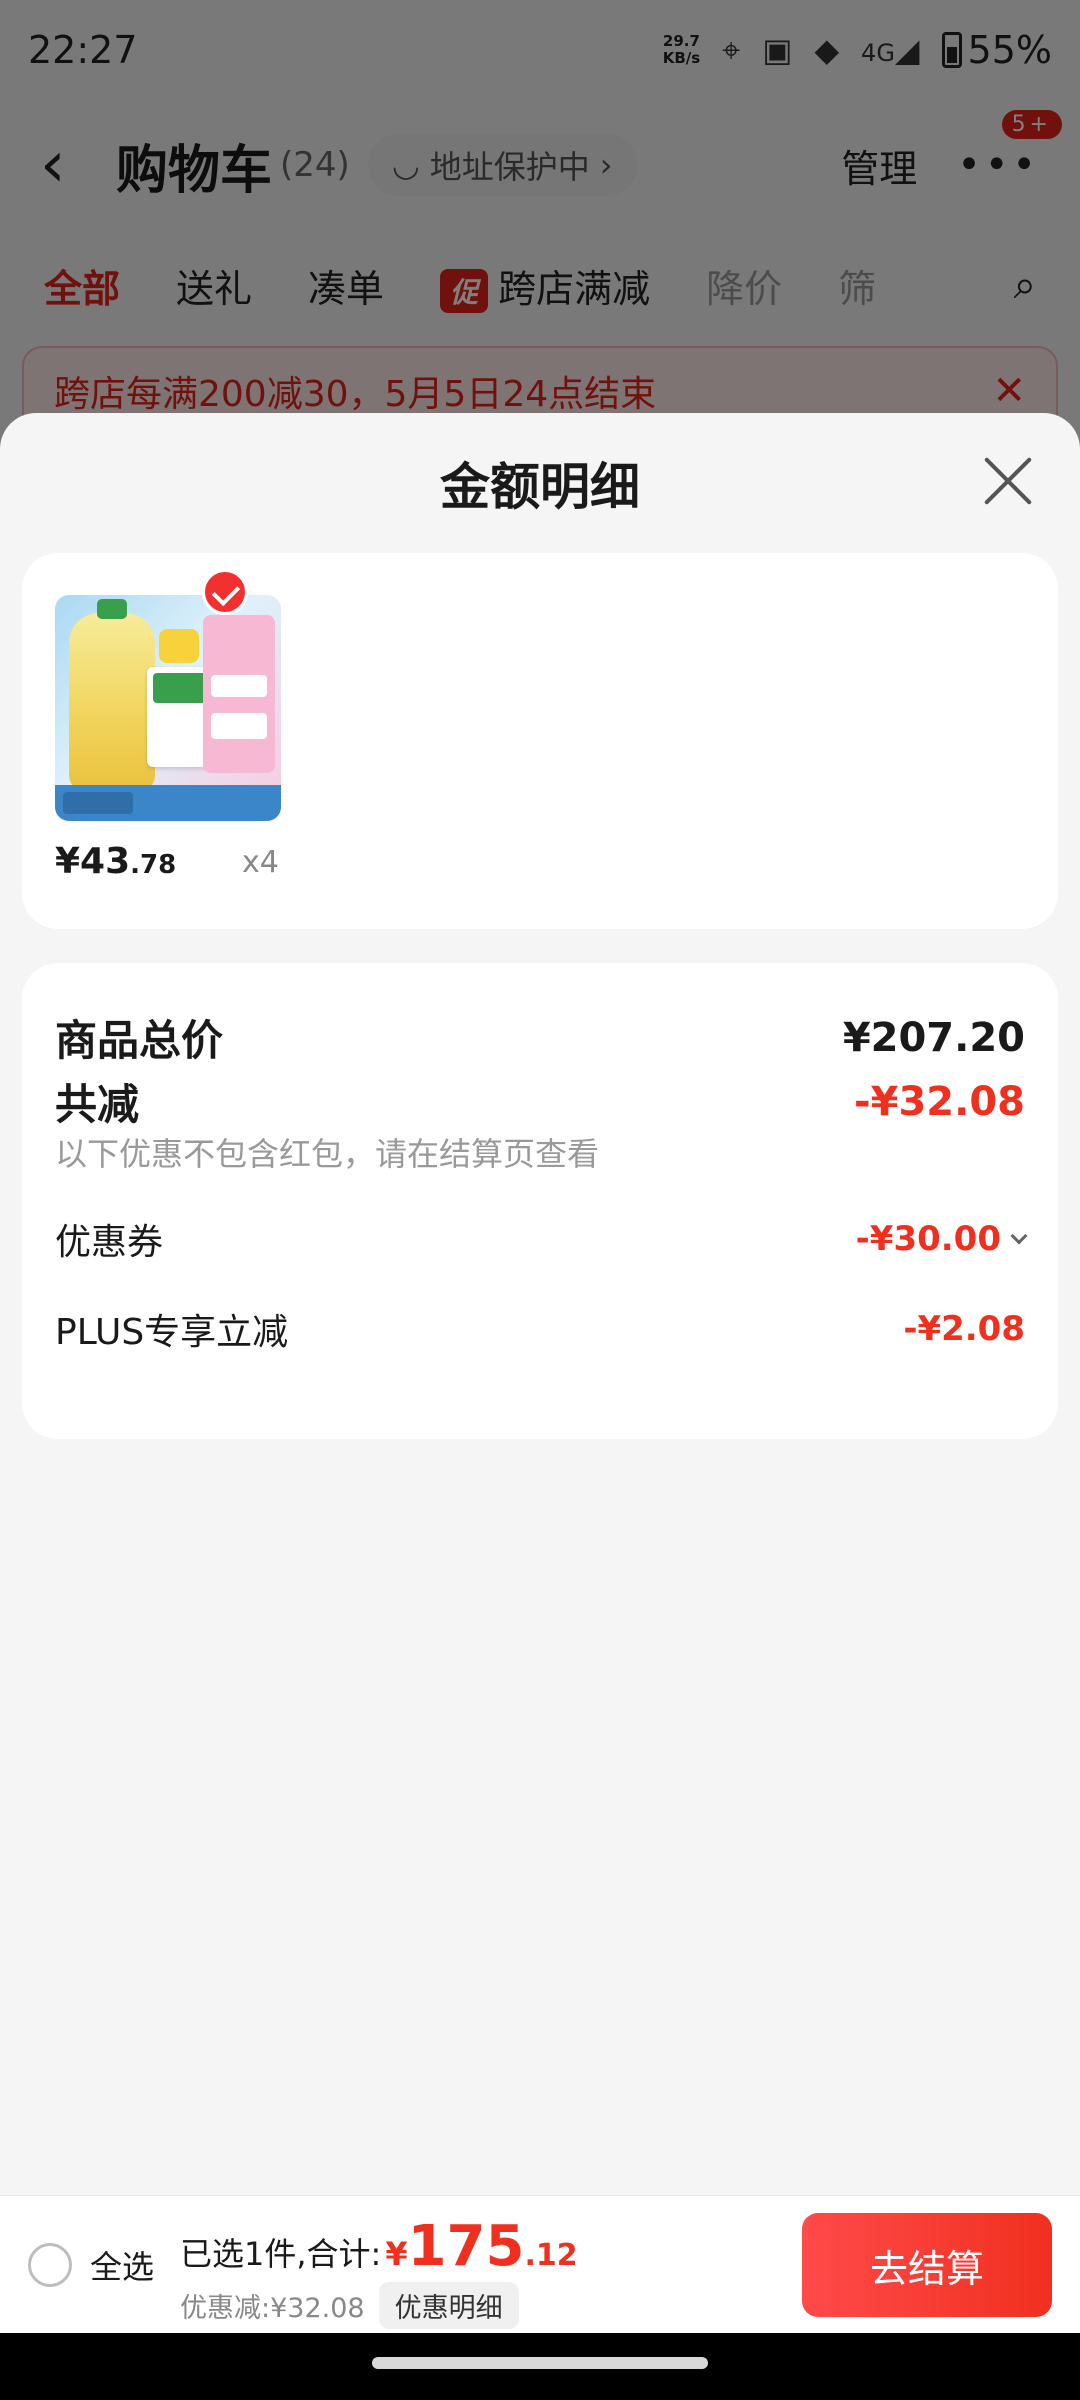  What do you see at coordinates (112, 696) in the screenshot?
I see `product-bottle-graphic` at bounding box center [112, 696].